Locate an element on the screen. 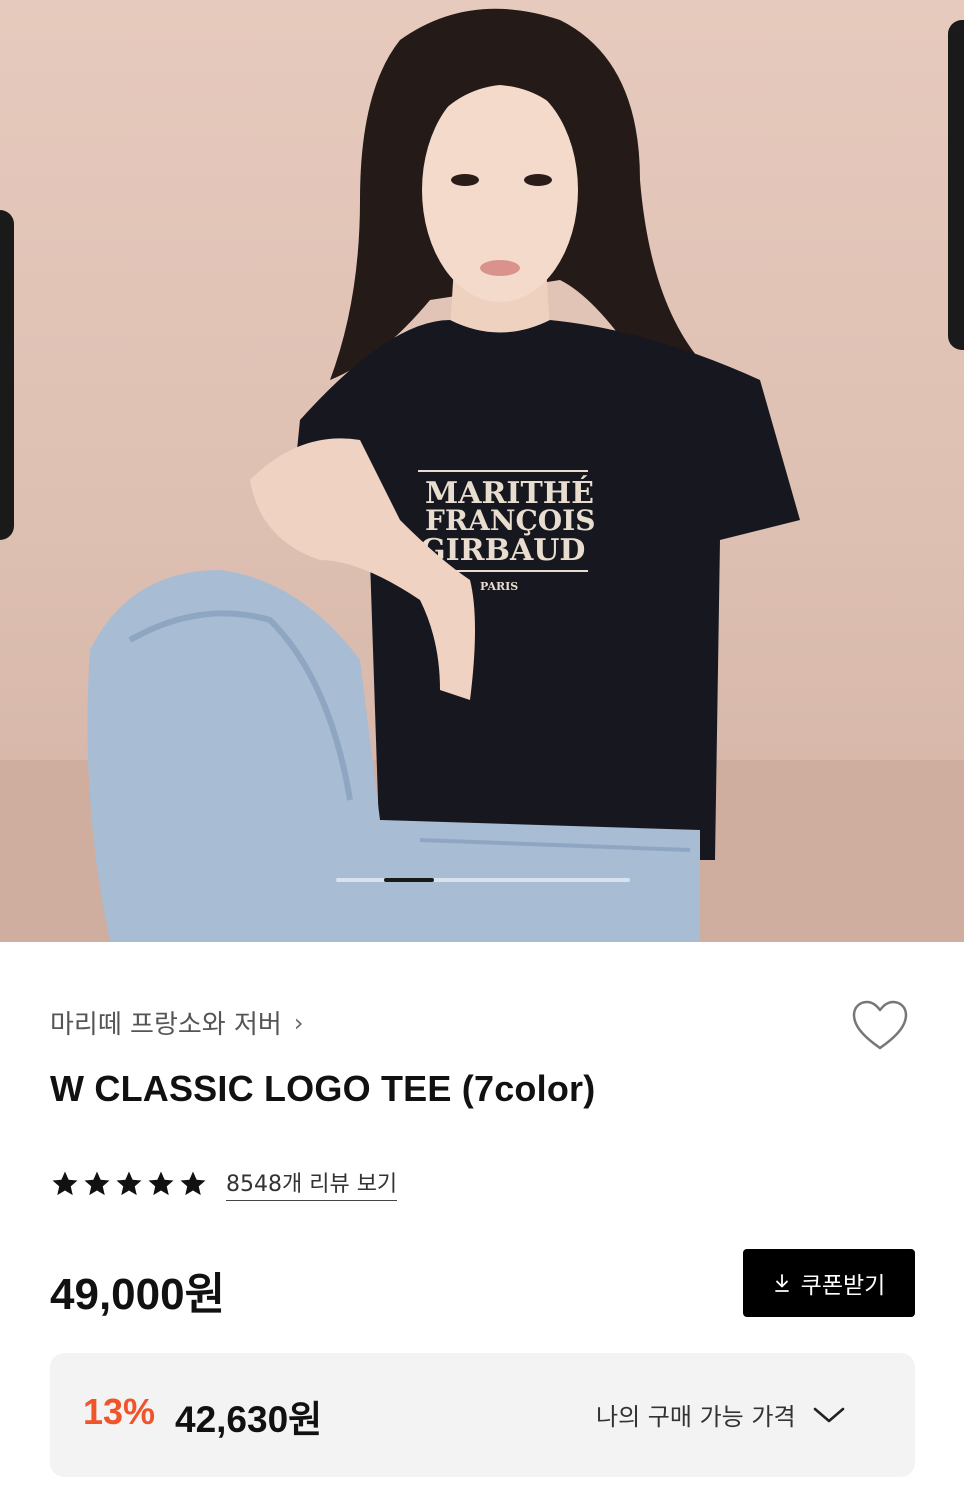 The width and height of the screenshot is (964, 1500). chevron-right-icon: › is located at coordinates (298, 1022).